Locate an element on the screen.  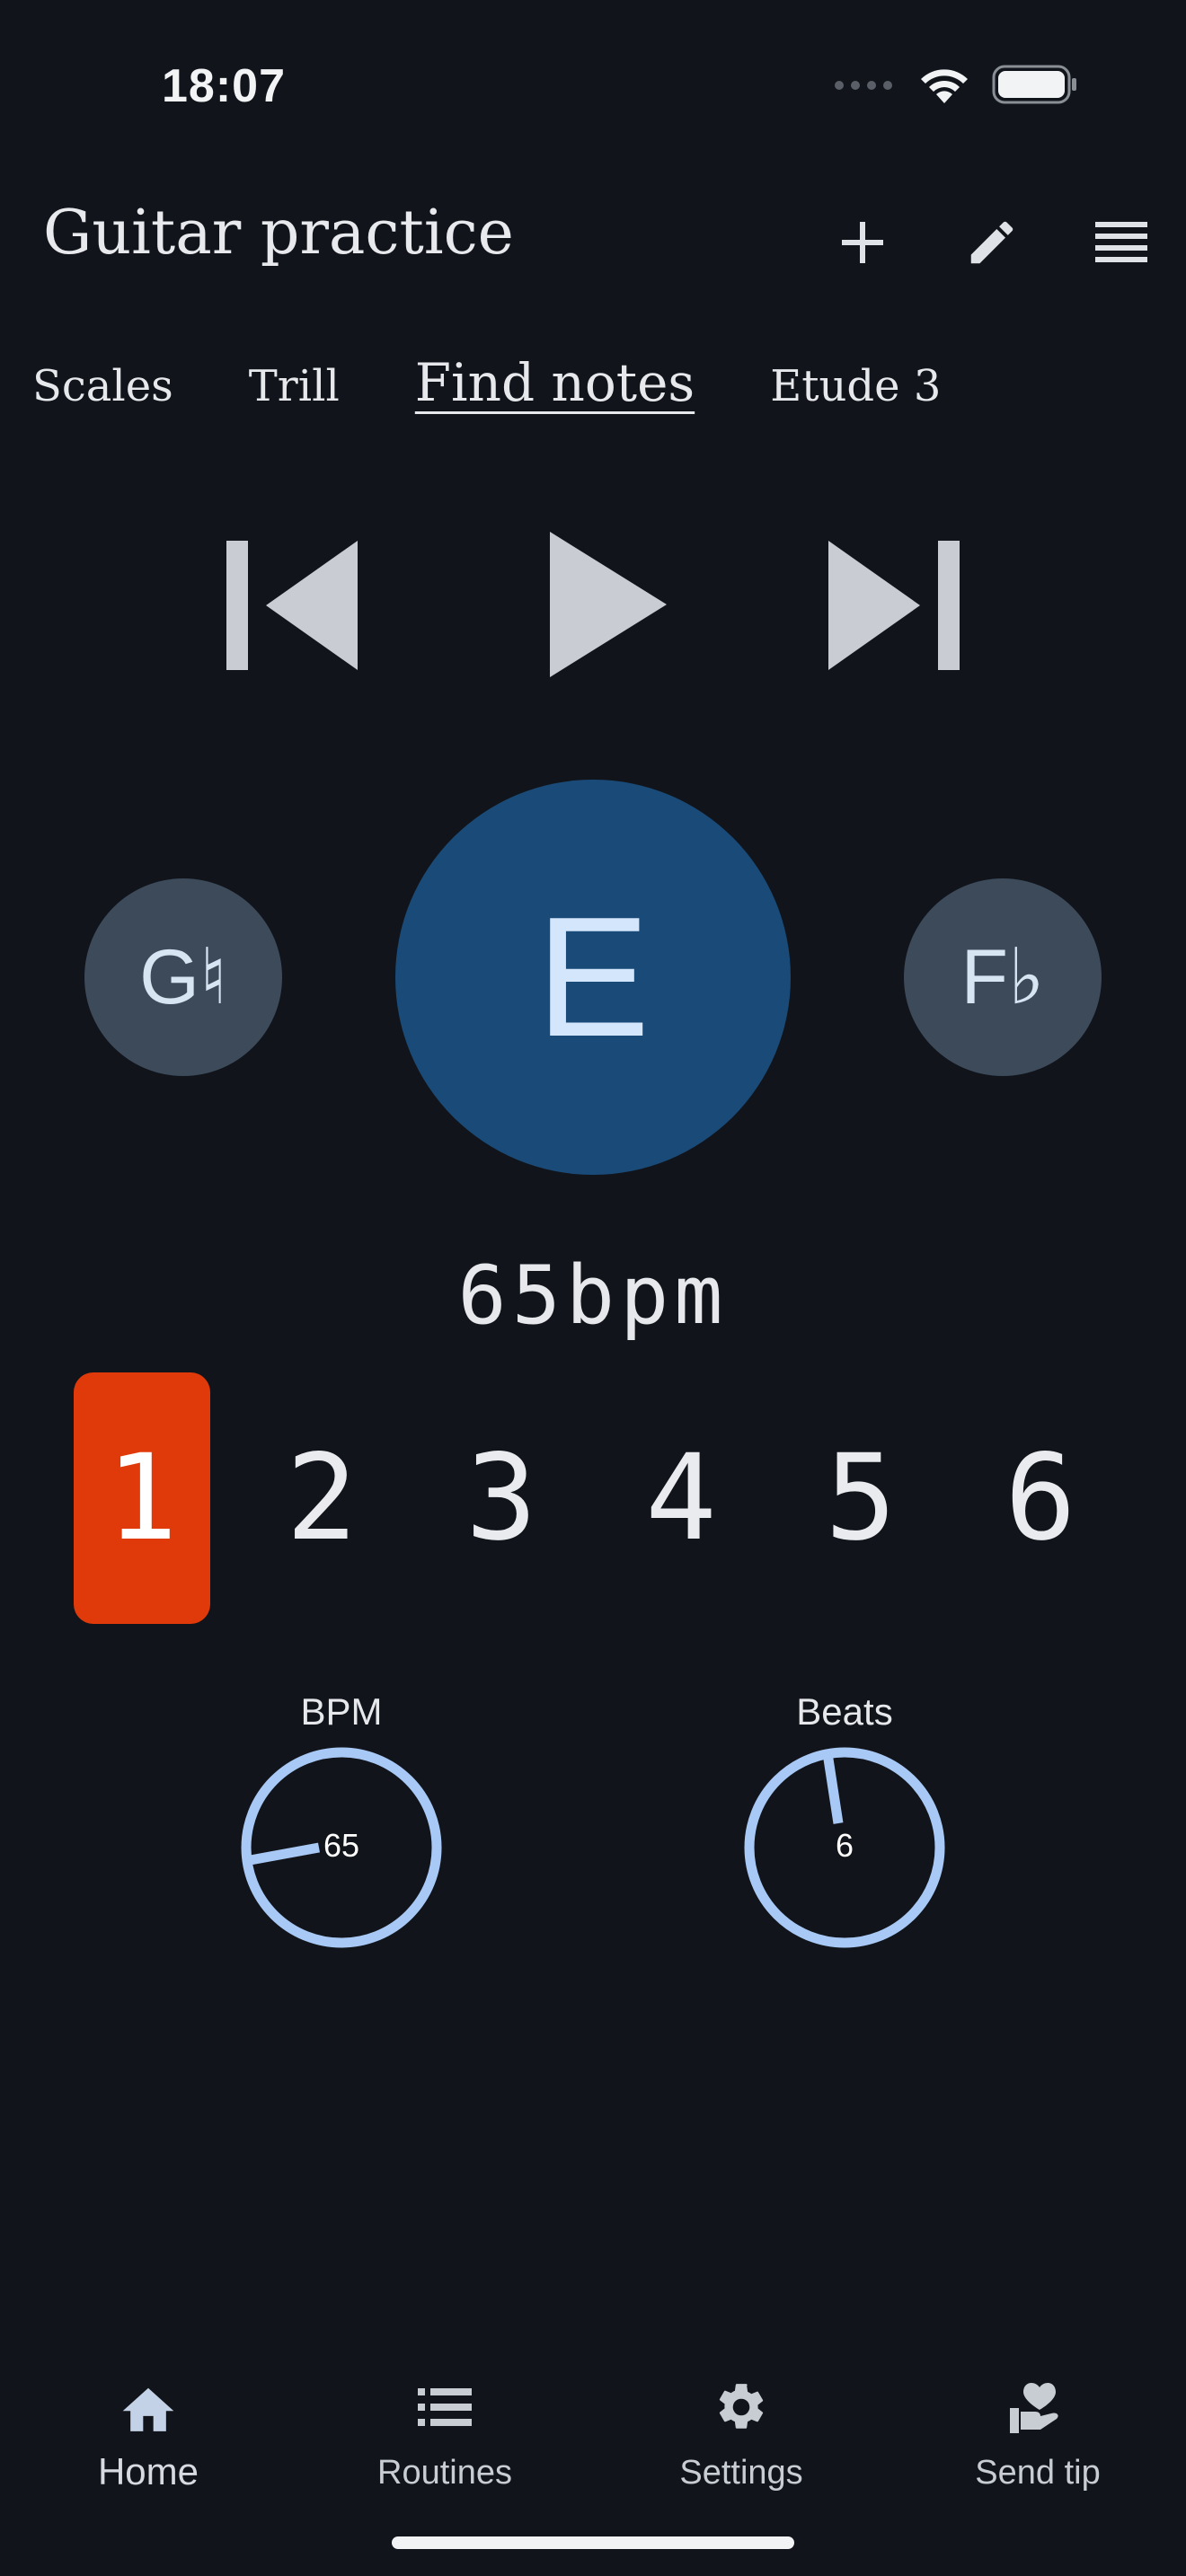
next-note-button: F♭ is located at coordinates (1003, 977).